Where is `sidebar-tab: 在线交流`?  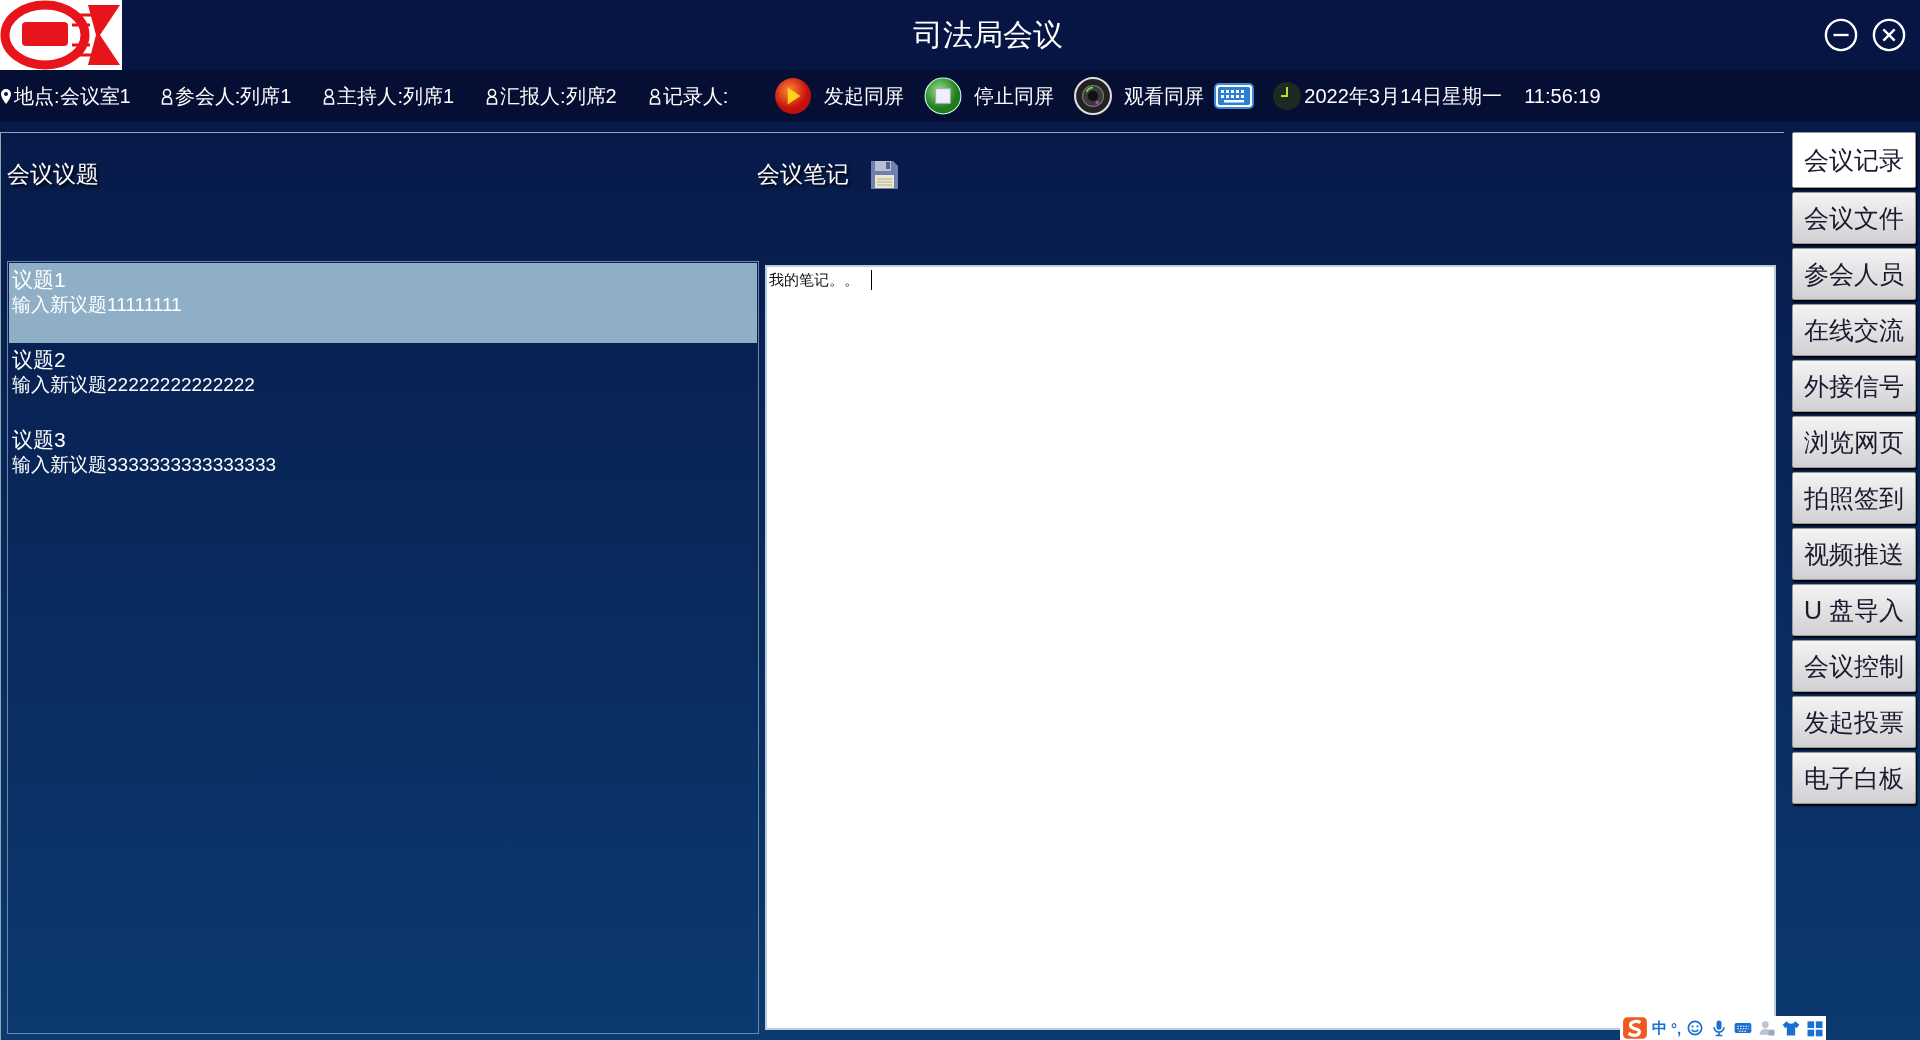
sidebar-tab: 在线交流 is located at coordinates (1854, 330).